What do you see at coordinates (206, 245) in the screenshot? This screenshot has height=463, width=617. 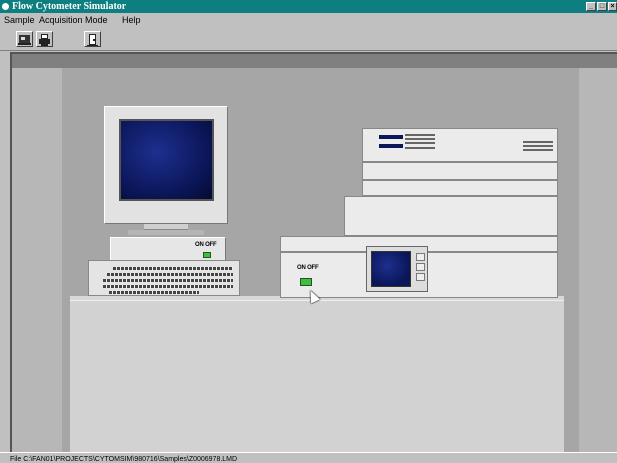 I see `computer-power-label: ON OFF` at bounding box center [206, 245].